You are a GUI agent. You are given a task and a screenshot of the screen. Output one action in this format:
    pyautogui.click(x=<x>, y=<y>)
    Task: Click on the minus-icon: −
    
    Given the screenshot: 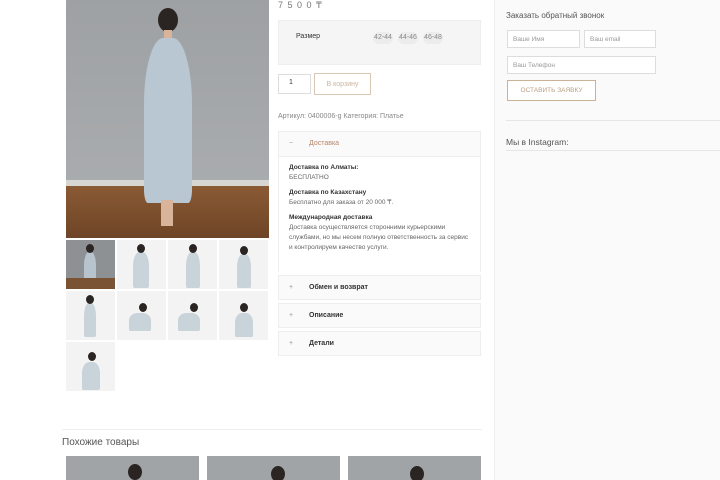 What is the action you would take?
    pyautogui.click(x=291, y=143)
    